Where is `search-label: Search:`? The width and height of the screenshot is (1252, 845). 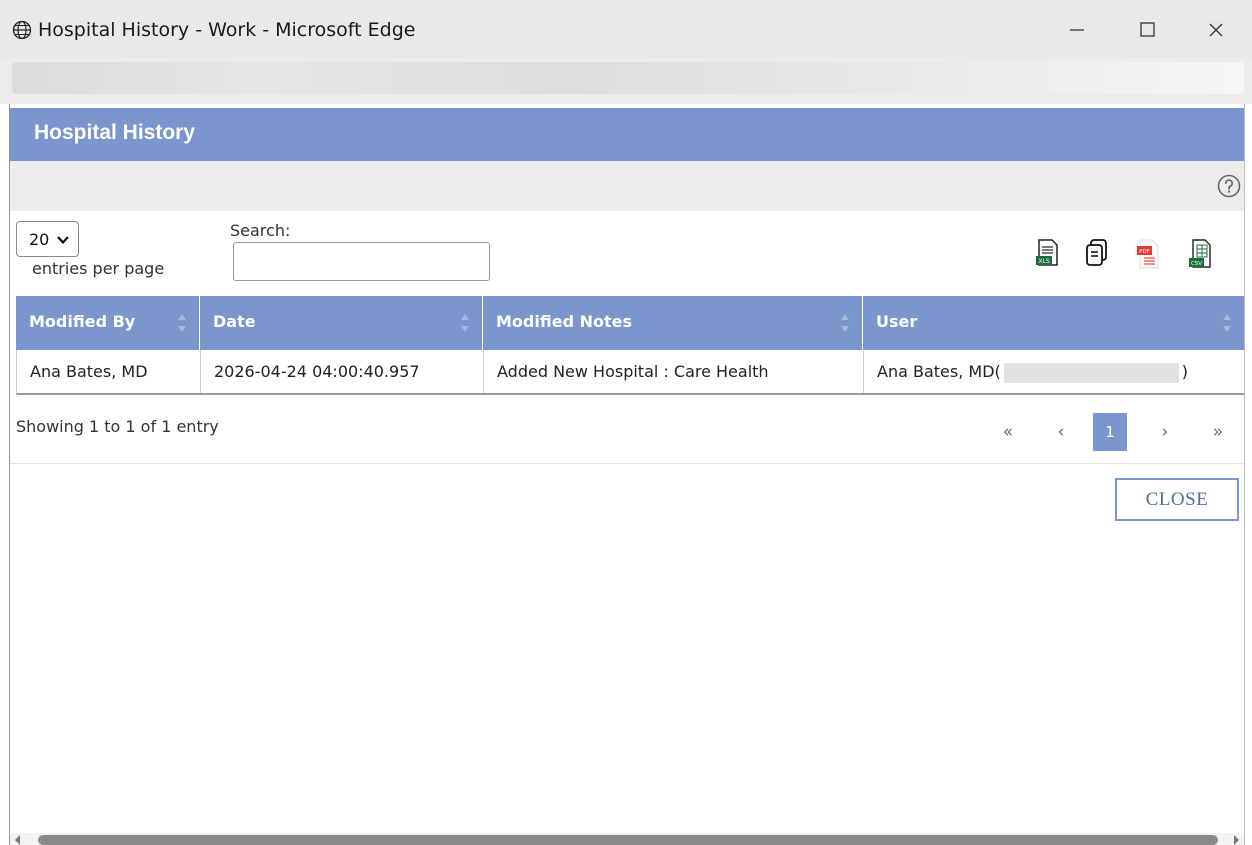 search-label: Search: is located at coordinates (260, 230).